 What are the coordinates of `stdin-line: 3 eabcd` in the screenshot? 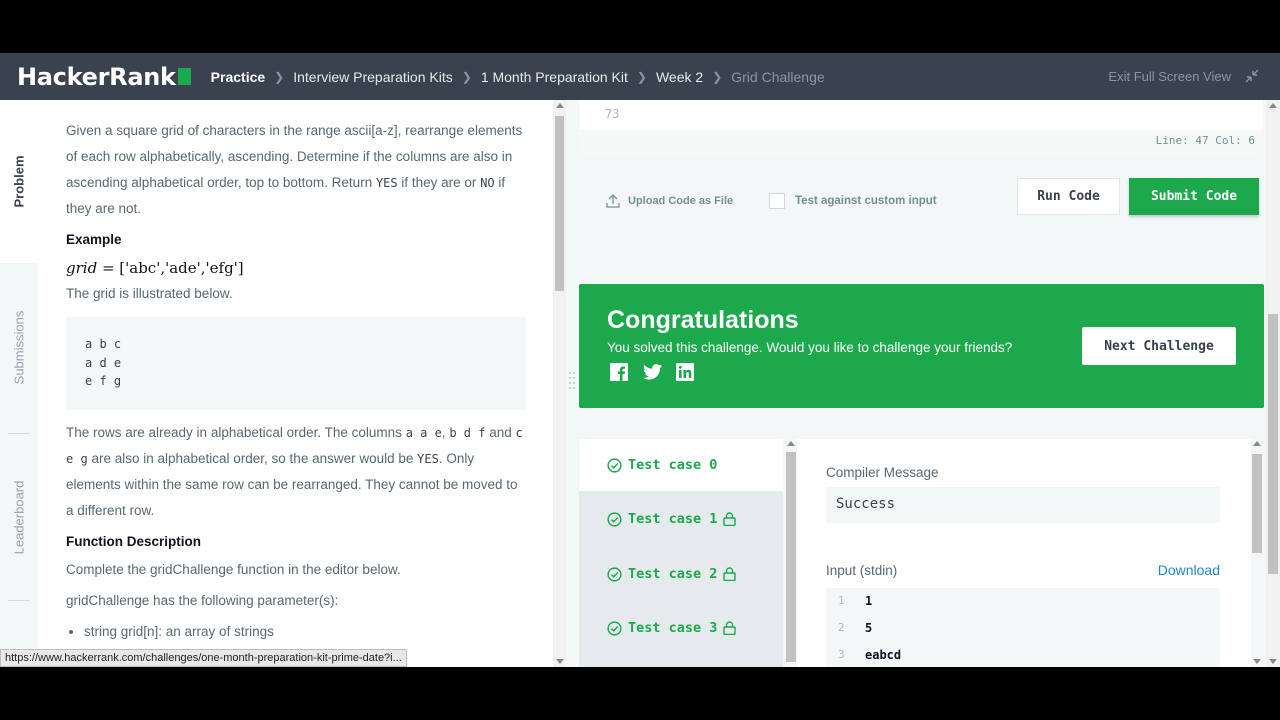 It's located at (1023, 654).